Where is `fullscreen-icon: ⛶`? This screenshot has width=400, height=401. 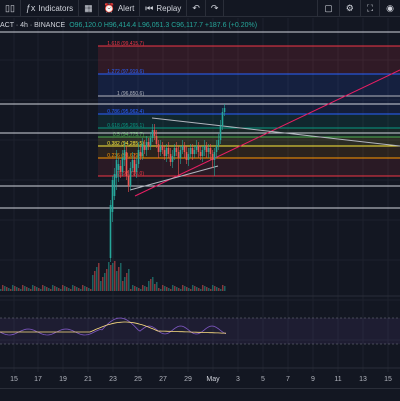
fullscreen-icon: ⛶ is located at coordinates (370, 7).